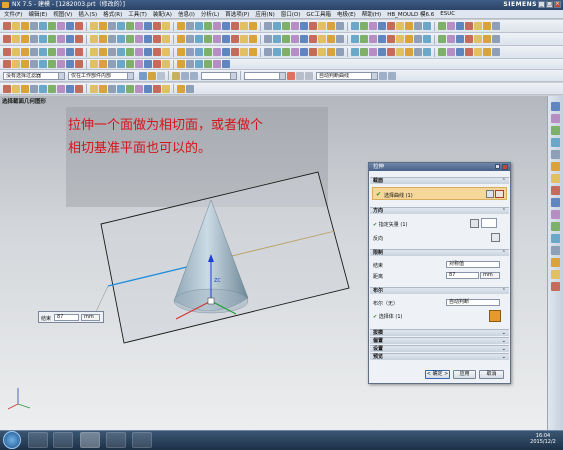 This screenshot has height=450, width=563. I want to click on plus-icon, so click(291, 75).